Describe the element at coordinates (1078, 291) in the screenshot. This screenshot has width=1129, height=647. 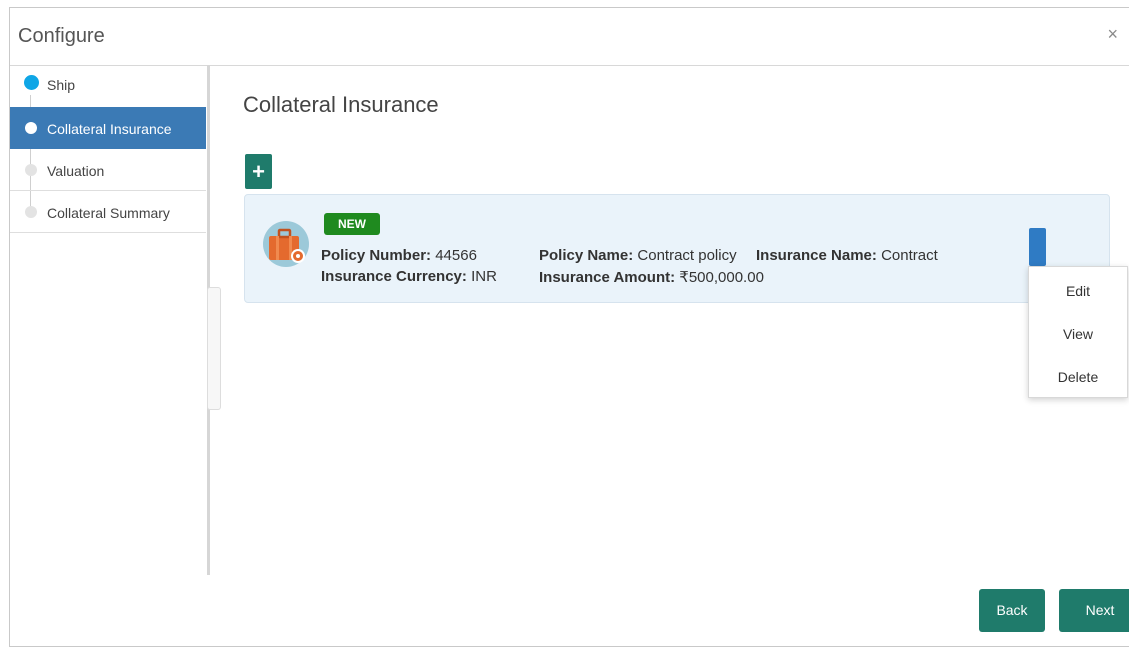
I see `menu-item-edit: Edit` at that location.